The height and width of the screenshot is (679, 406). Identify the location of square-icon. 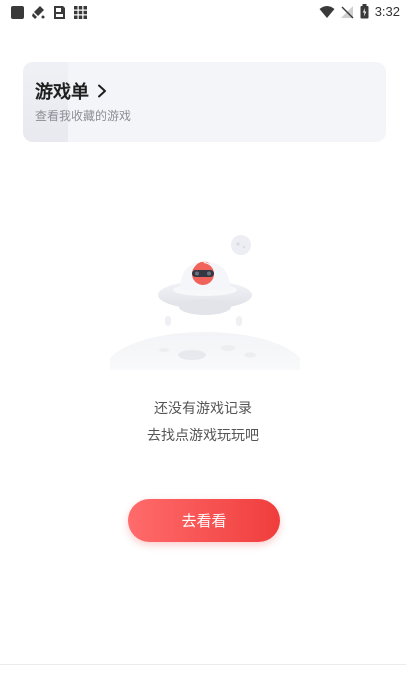
(17, 12).